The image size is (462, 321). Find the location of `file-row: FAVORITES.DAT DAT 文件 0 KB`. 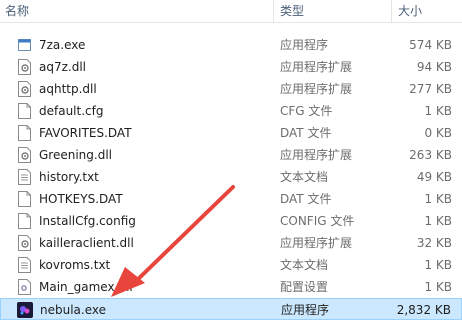

file-row: FAVORITES.DAT DAT 文件 0 KB is located at coordinates (231, 133).